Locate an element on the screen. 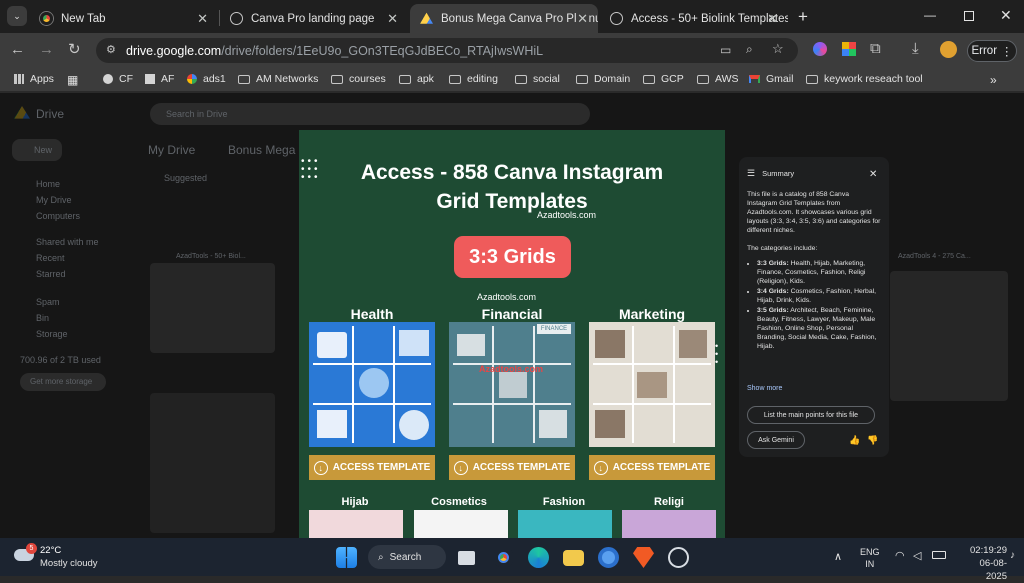  star-icon: ☆ is located at coordinates (778, 49).